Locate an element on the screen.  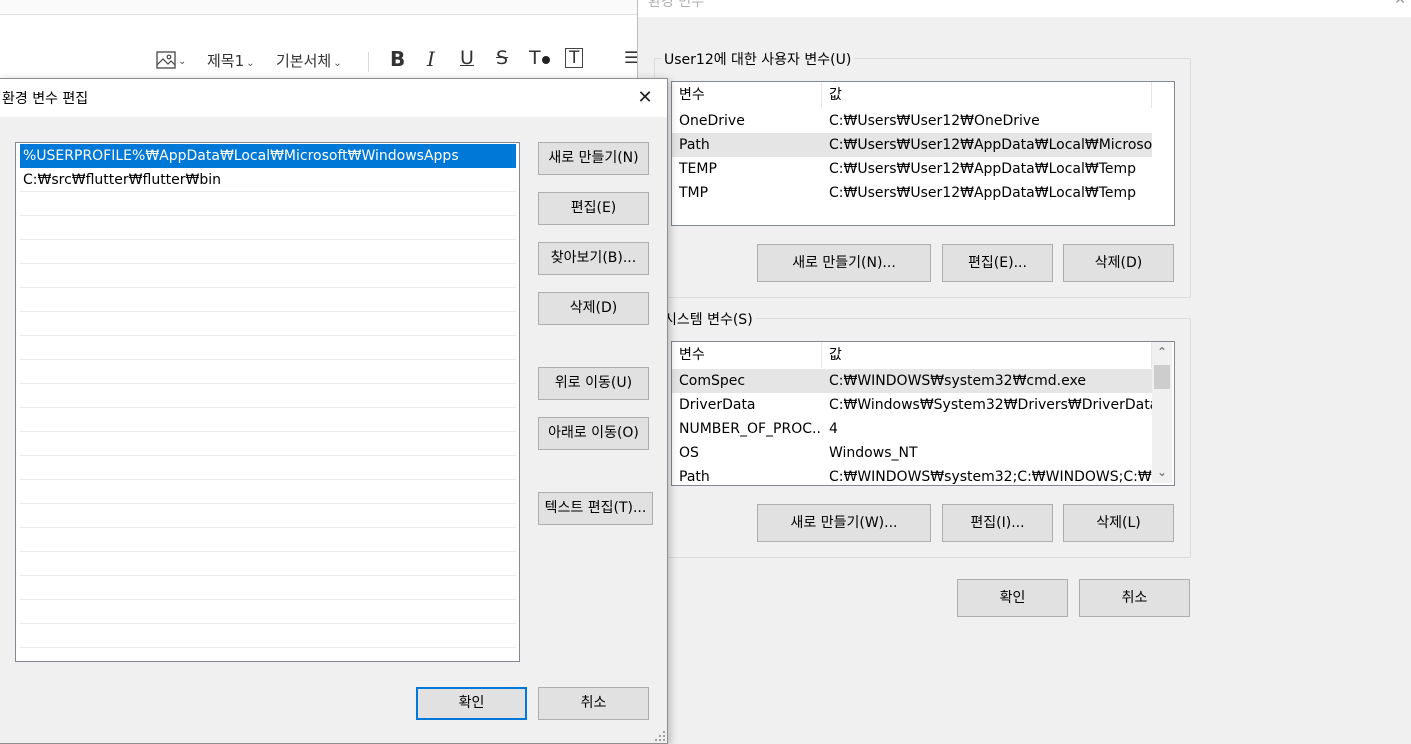
variable-name: DriverData is located at coordinates (717, 405).